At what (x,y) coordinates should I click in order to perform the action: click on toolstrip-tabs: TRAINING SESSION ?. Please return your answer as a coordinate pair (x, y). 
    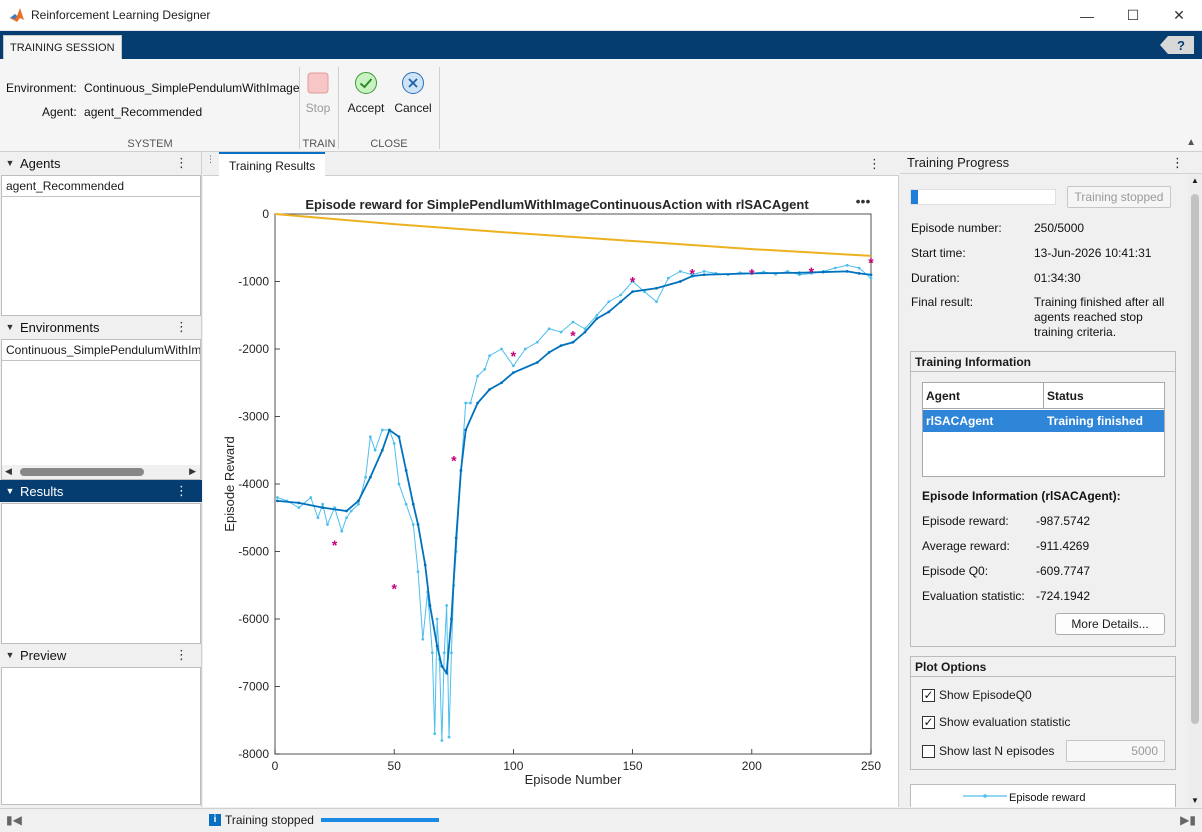
    Looking at the image, I should click on (601, 45).